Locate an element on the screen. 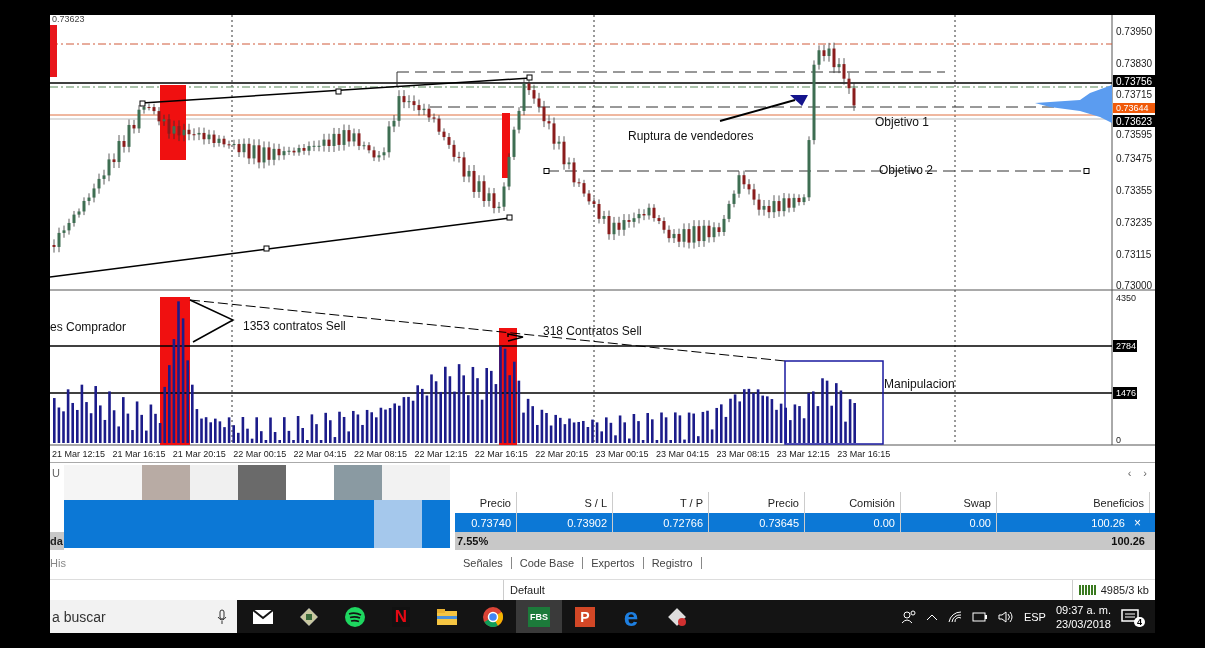  time-axis-label: 21 Mar 12:15 is located at coordinates (79, 454).